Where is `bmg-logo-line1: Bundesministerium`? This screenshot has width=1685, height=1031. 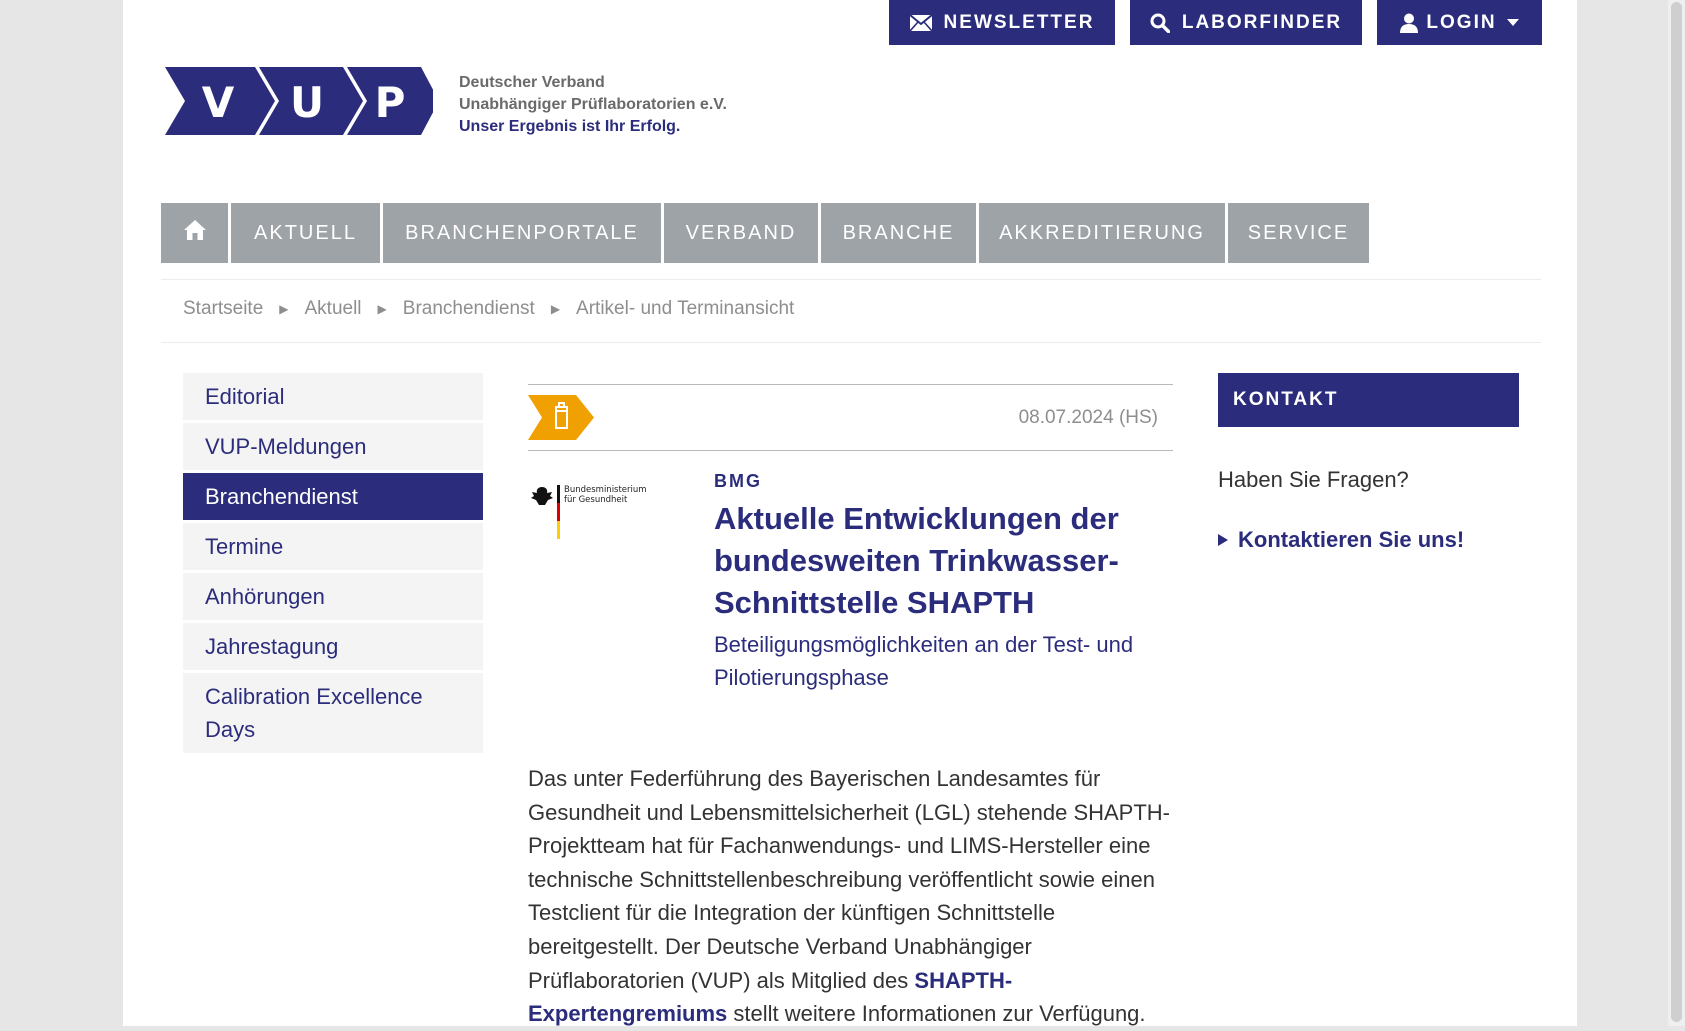 bmg-logo-line1: Bundesministerium is located at coordinates (605, 490).